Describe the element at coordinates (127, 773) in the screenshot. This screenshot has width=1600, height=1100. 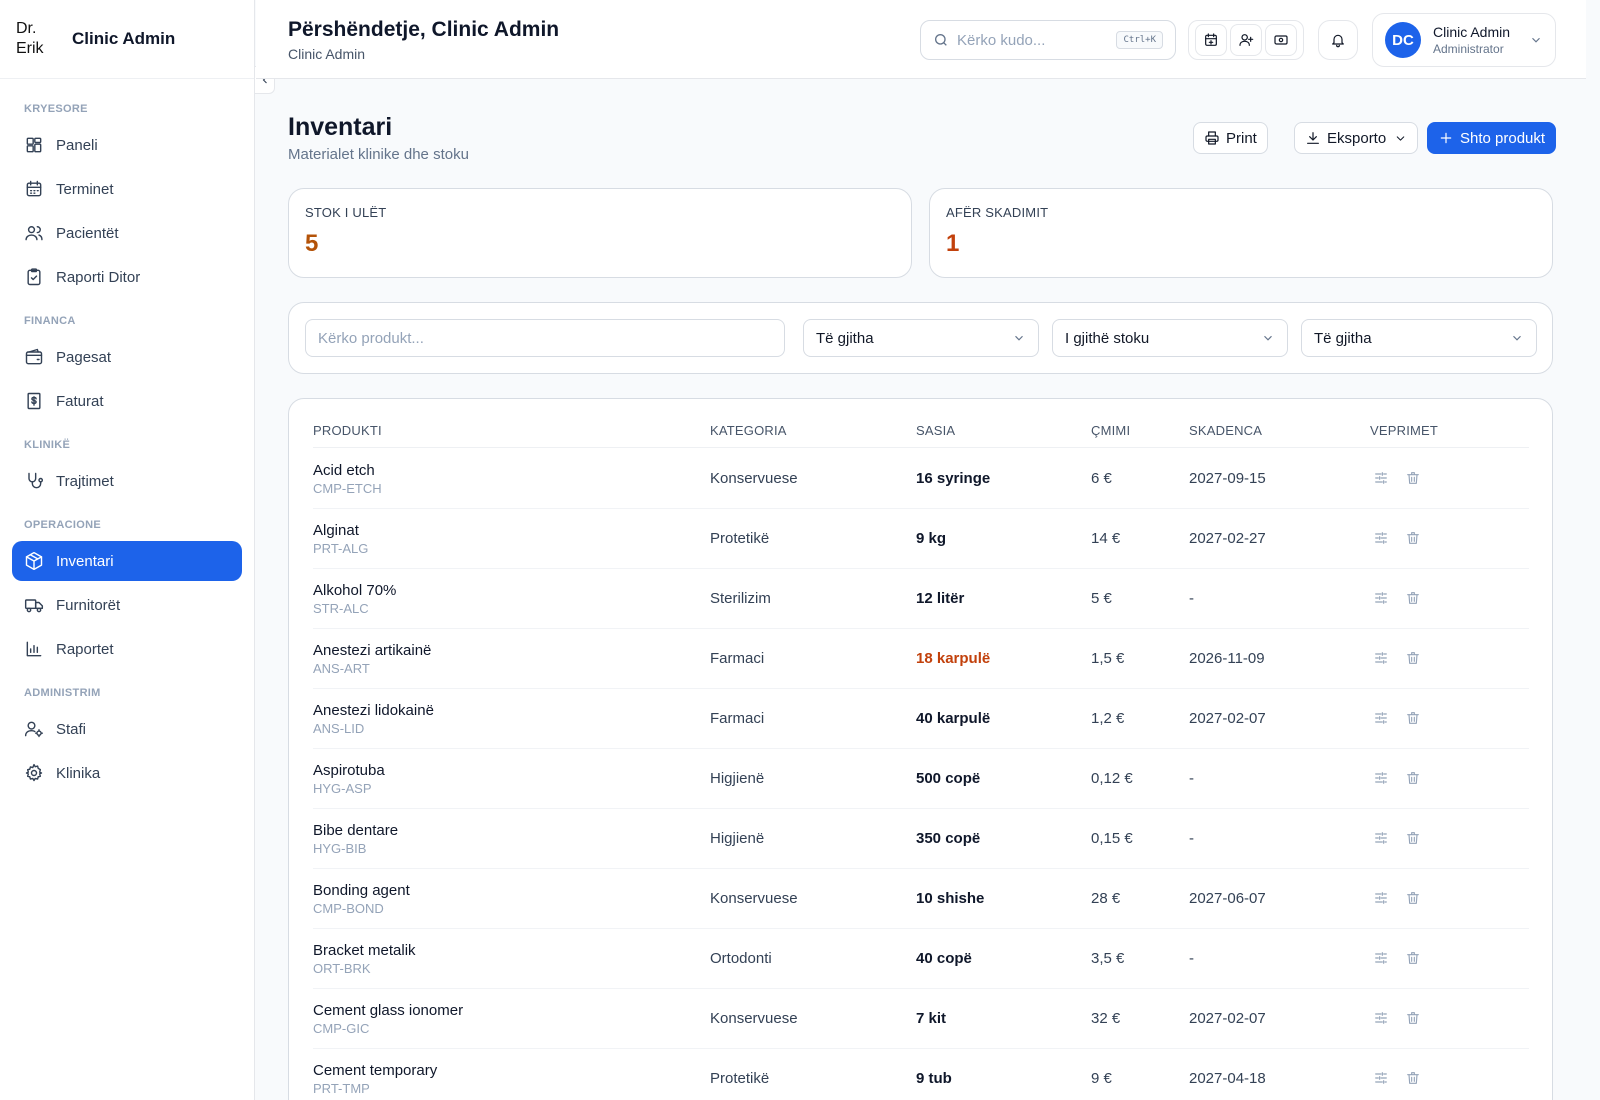
I see `sidebar-item-gear: Klinika` at that location.